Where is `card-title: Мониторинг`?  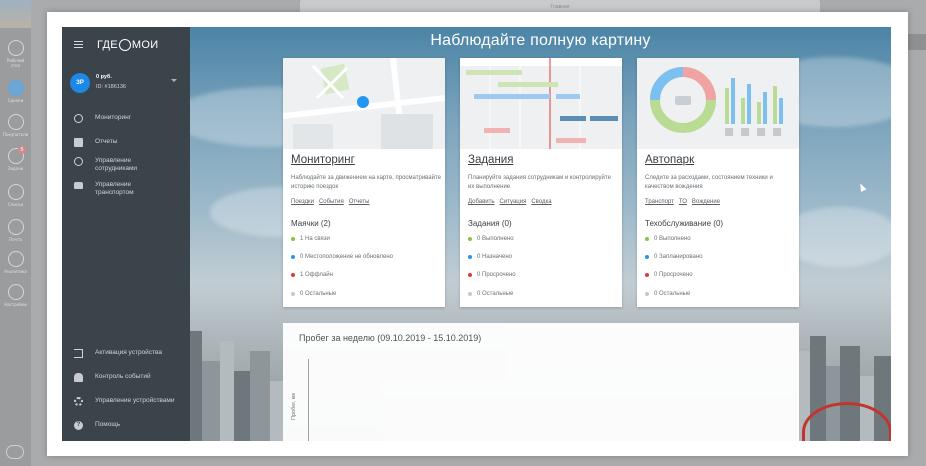
card-title: Мониторинг is located at coordinates (323, 160).